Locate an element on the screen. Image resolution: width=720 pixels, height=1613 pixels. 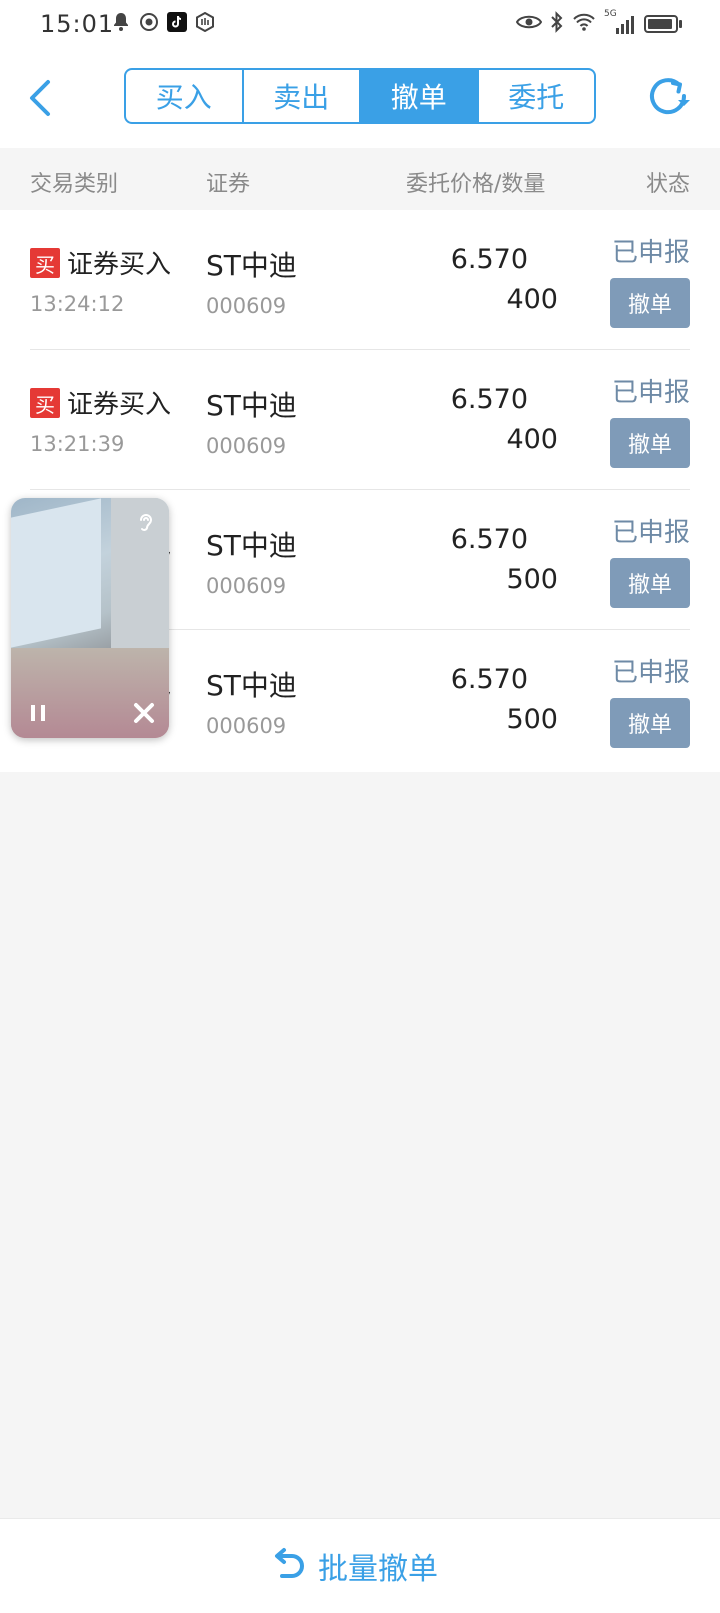
back-button is located at coordinates (42, 98).